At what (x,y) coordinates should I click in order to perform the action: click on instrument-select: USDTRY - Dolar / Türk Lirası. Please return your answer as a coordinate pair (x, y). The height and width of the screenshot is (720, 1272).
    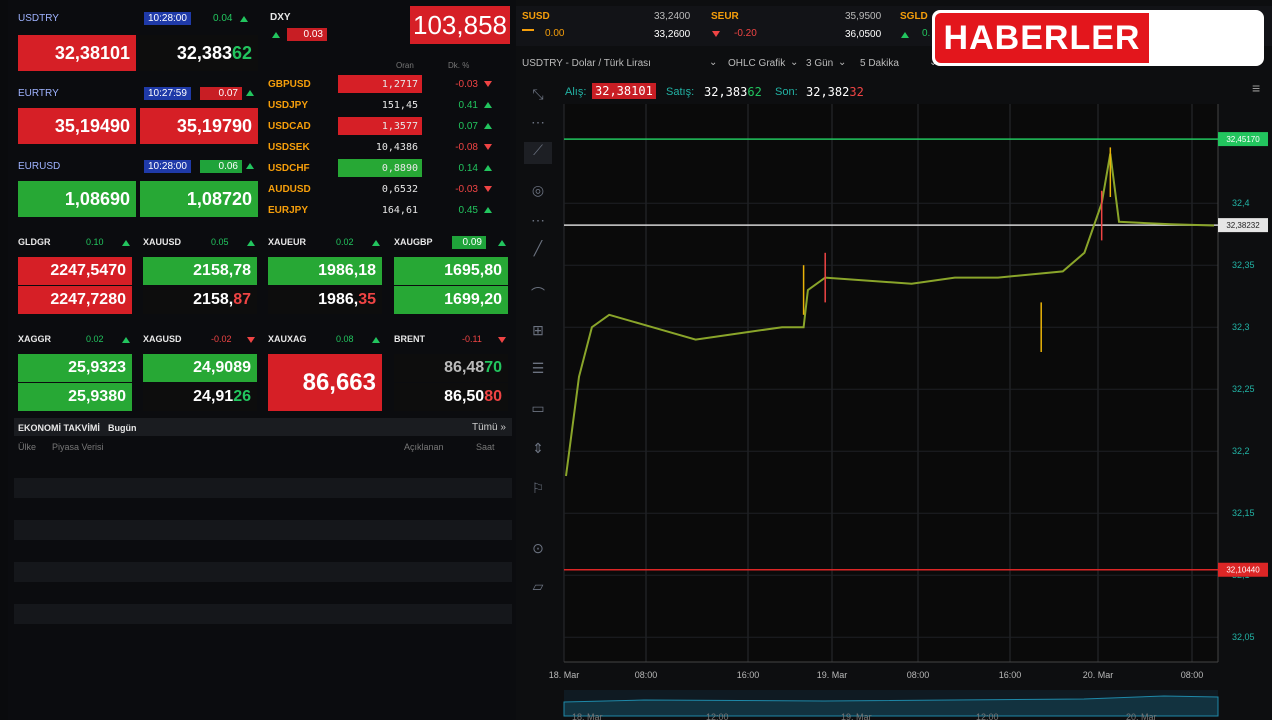
    Looking at the image, I should click on (586, 63).